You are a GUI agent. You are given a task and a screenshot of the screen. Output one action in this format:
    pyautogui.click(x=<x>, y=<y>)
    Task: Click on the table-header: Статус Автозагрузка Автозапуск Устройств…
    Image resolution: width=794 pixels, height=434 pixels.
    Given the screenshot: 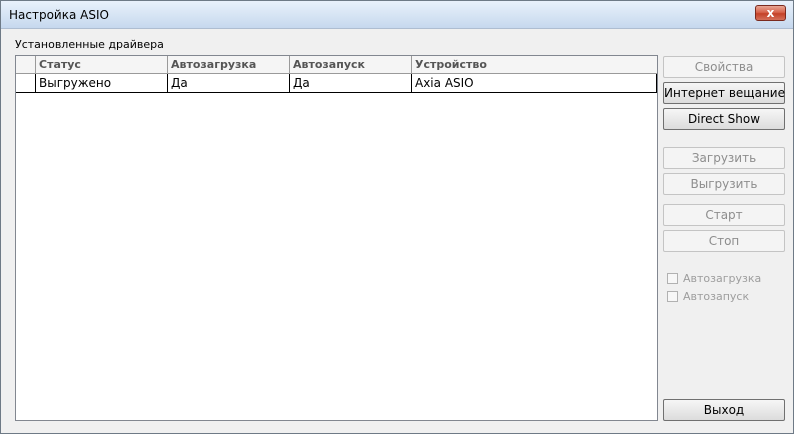 What is the action you would take?
    pyautogui.click(x=336, y=65)
    